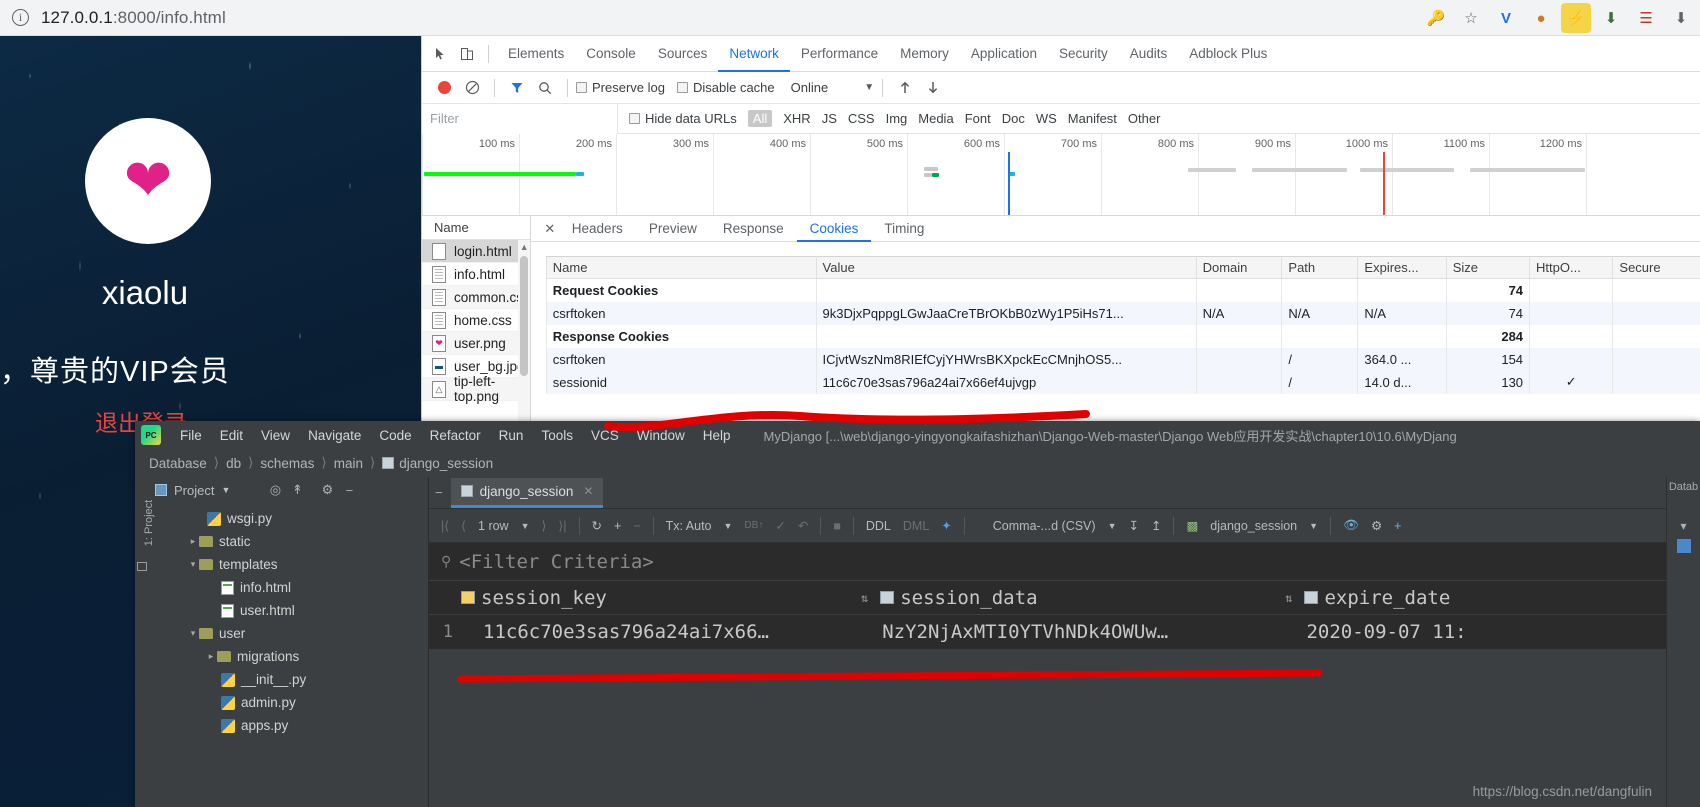  I want to click on row-count-select: 1 row, so click(493, 526).